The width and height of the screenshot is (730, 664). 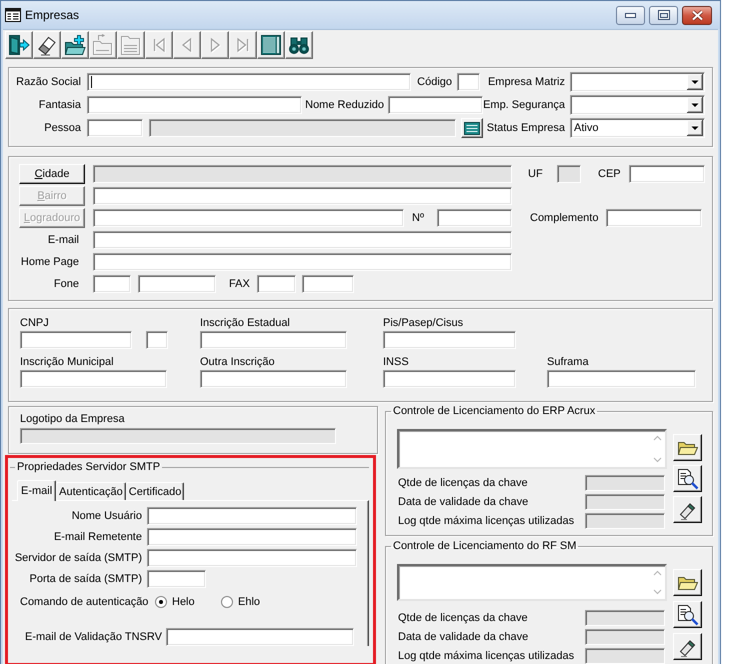 What do you see at coordinates (72, 419) in the screenshot?
I see `field-label: Logotipo da Empresa` at bounding box center [72, 419].